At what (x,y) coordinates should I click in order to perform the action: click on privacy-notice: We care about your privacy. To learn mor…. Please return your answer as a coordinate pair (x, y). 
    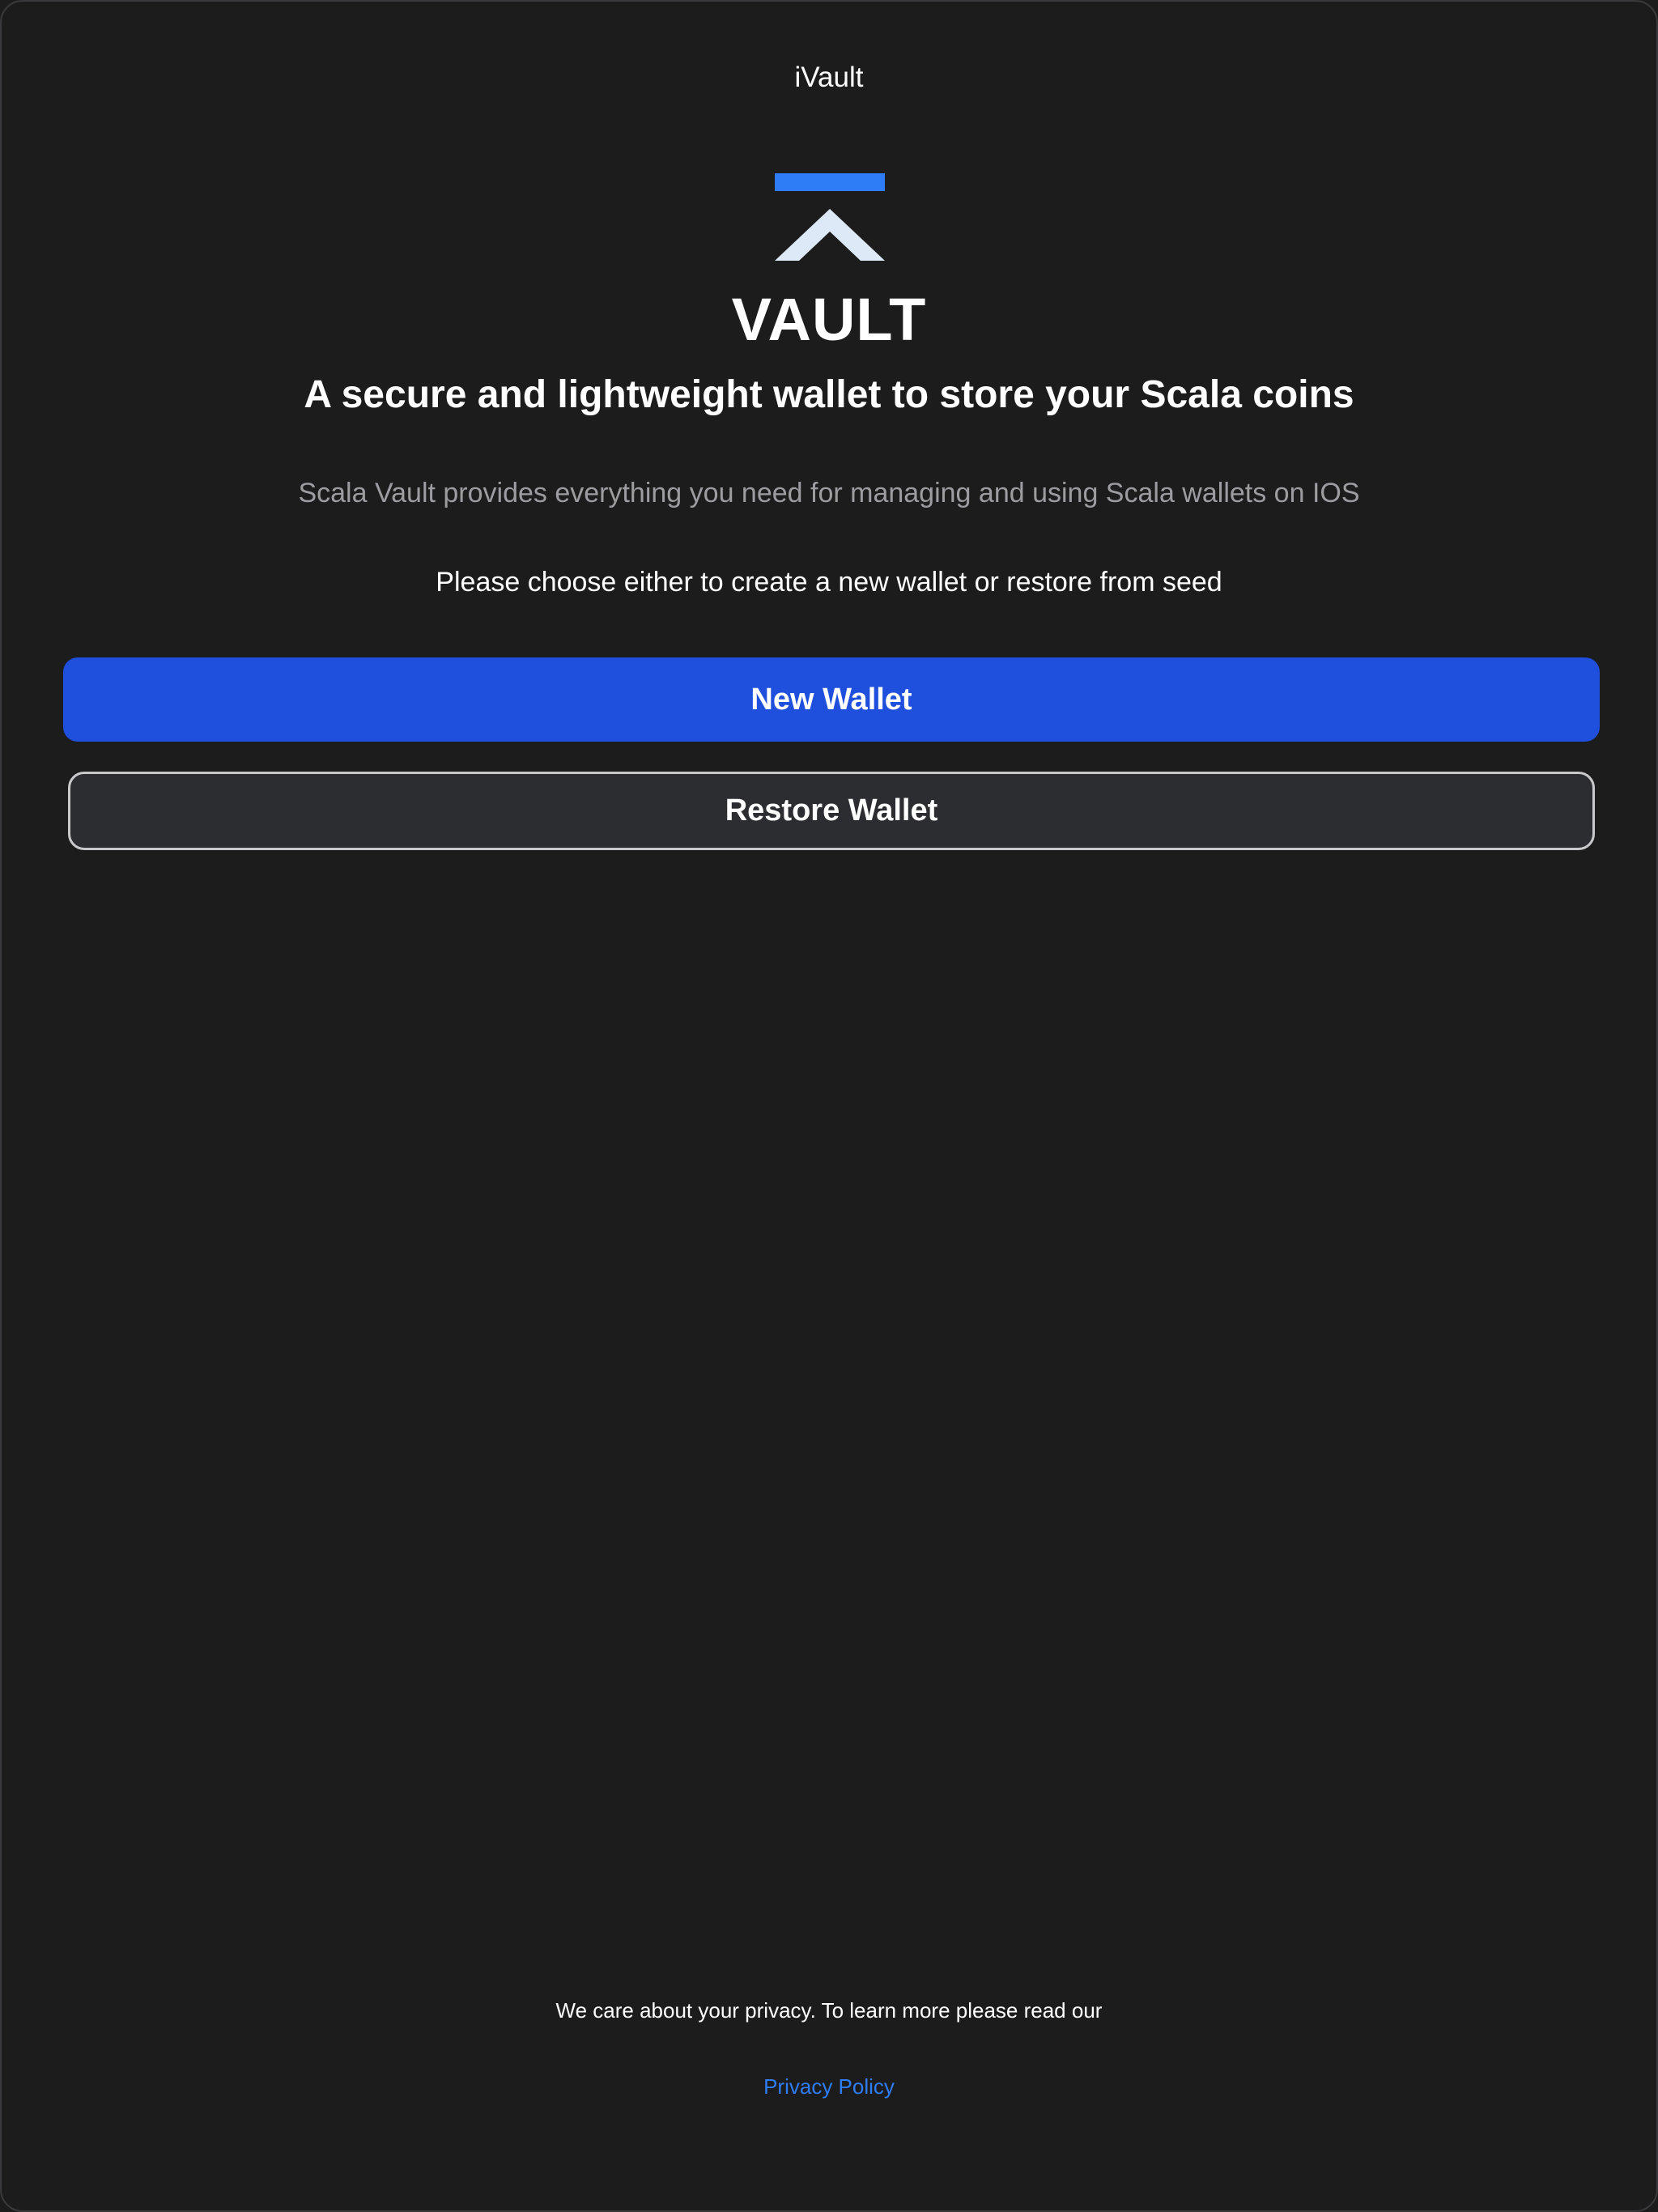
    Looking at the image, I should click on (829, 2011).